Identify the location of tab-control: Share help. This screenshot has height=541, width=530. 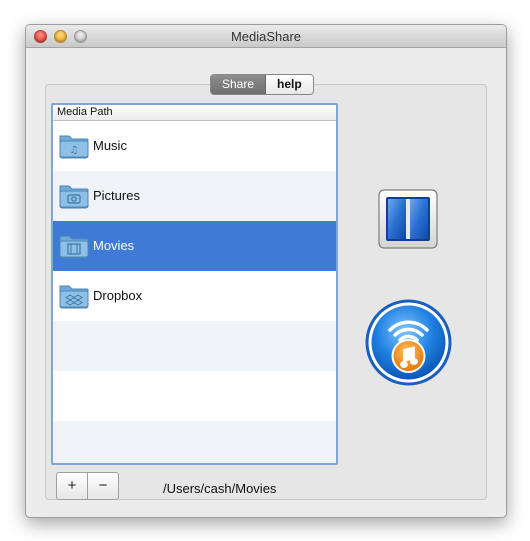
(262, 84).